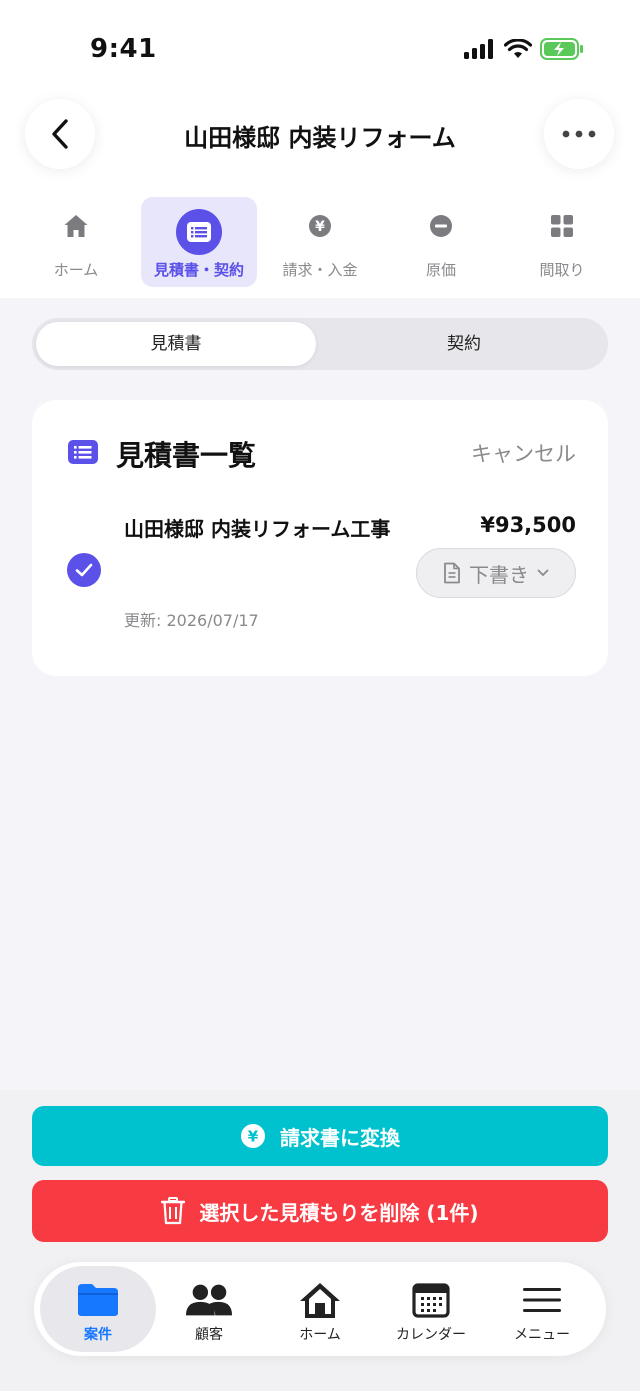 This screenshot has width=640, height=1391. I want to click on nav-home: ホーム, so click(320, 1309).